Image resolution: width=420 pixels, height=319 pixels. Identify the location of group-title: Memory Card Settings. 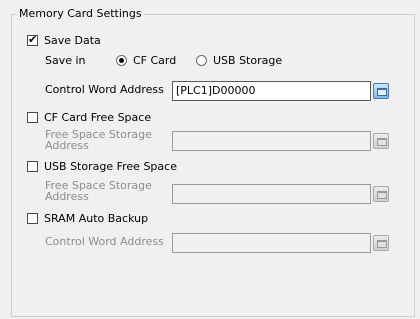
(80, 14).